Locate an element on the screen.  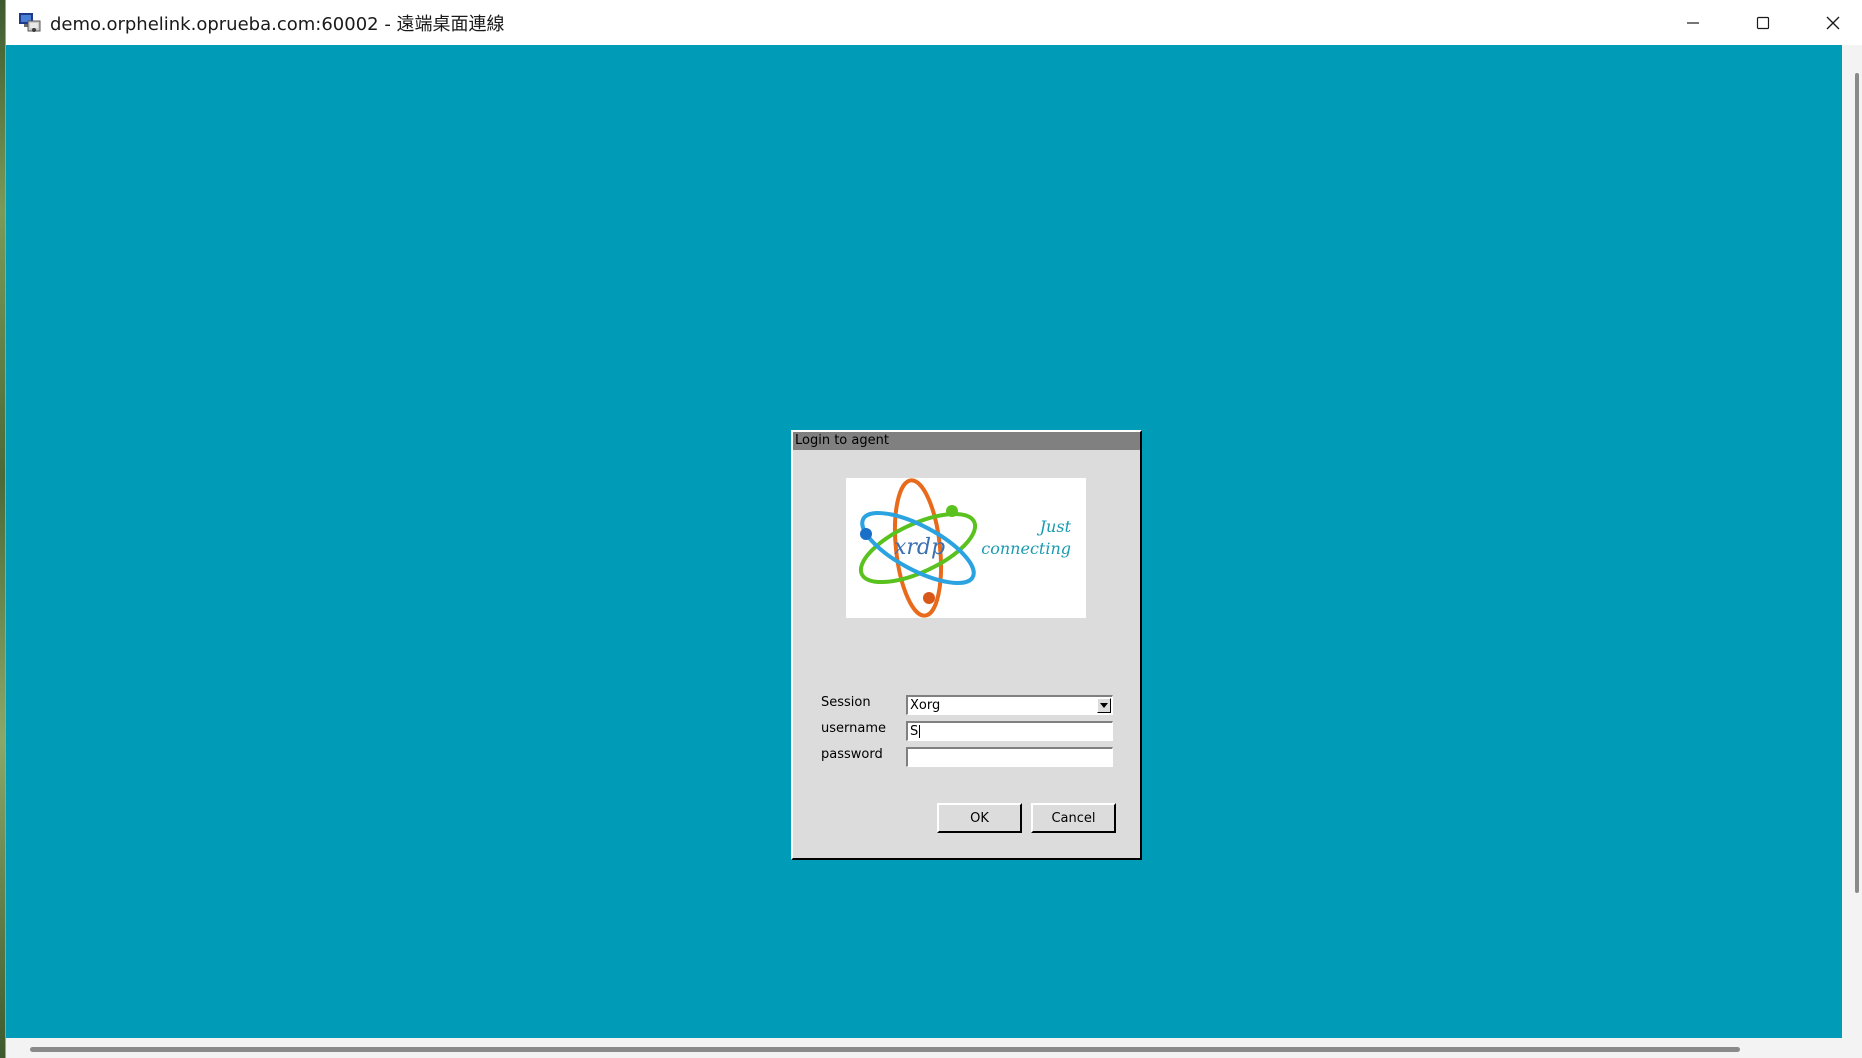
username-input: S is located at coordinates (1009, 731).